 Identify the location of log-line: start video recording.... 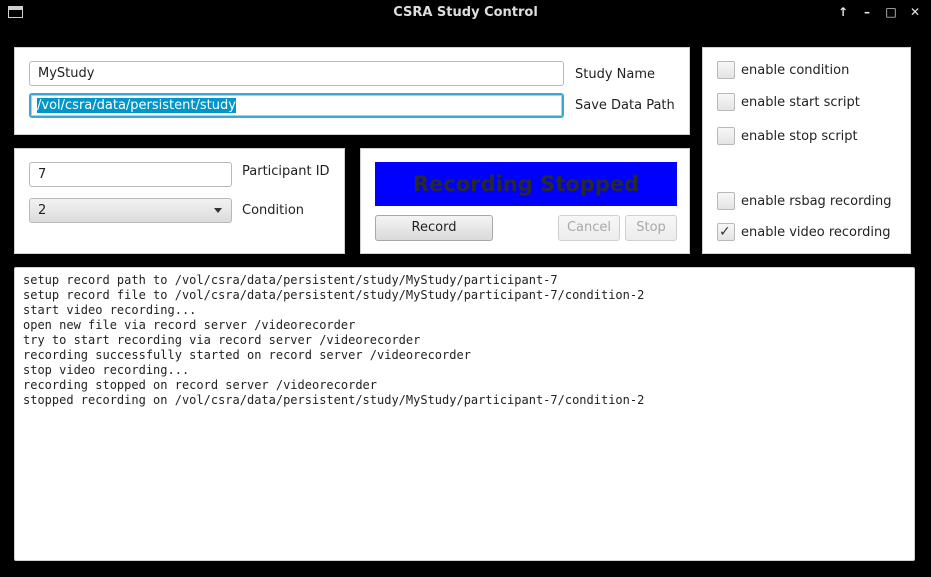
(110, 310).